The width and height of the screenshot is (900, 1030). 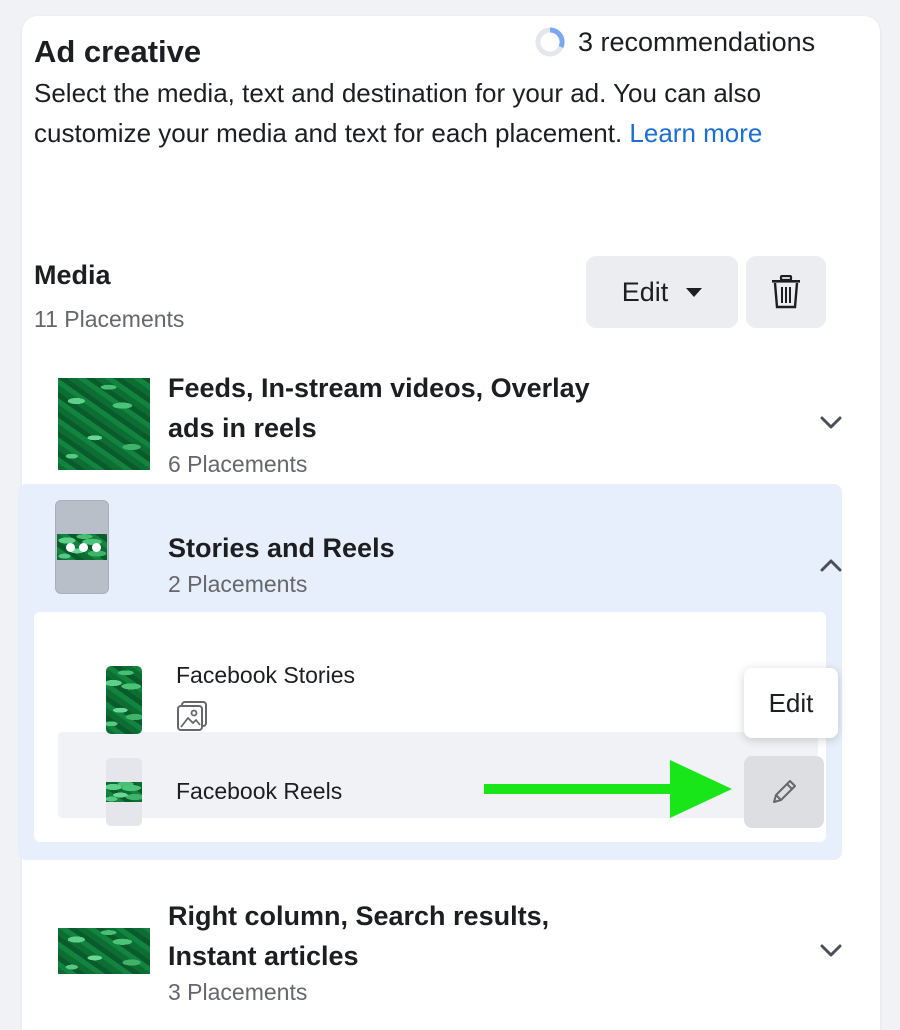 I want to click on media-heading: Media, so click(x=72, y=275).